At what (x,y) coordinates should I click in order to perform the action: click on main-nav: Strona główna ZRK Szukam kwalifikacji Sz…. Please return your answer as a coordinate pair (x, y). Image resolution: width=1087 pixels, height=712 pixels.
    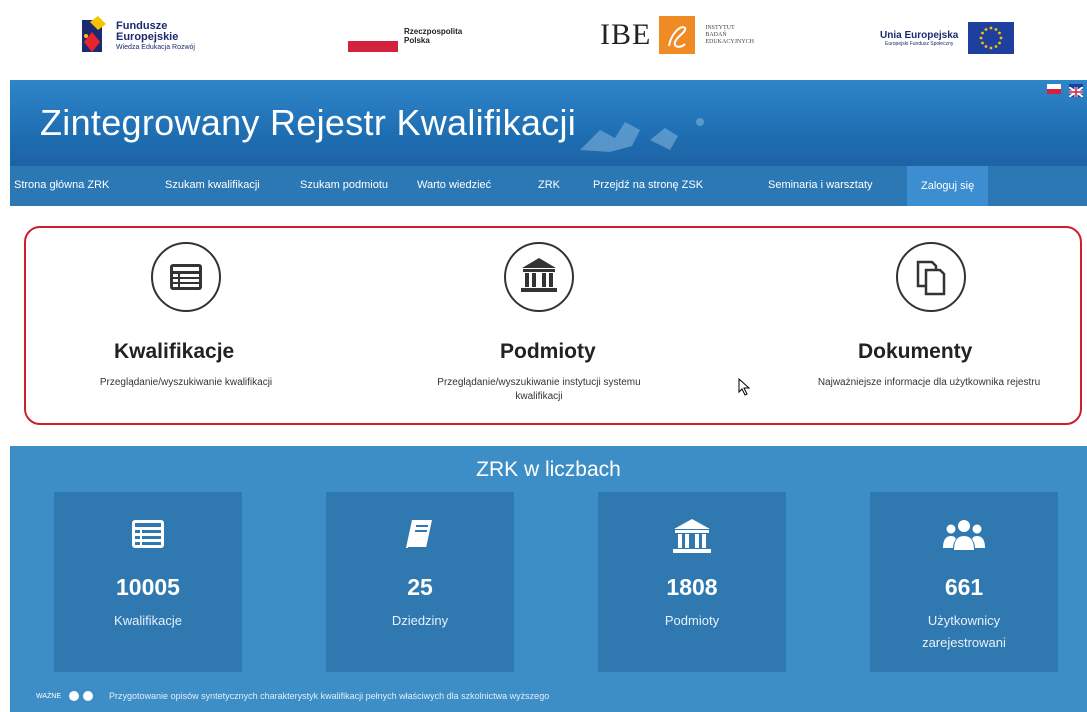
    Looking at the image, I should click on (548, 186).